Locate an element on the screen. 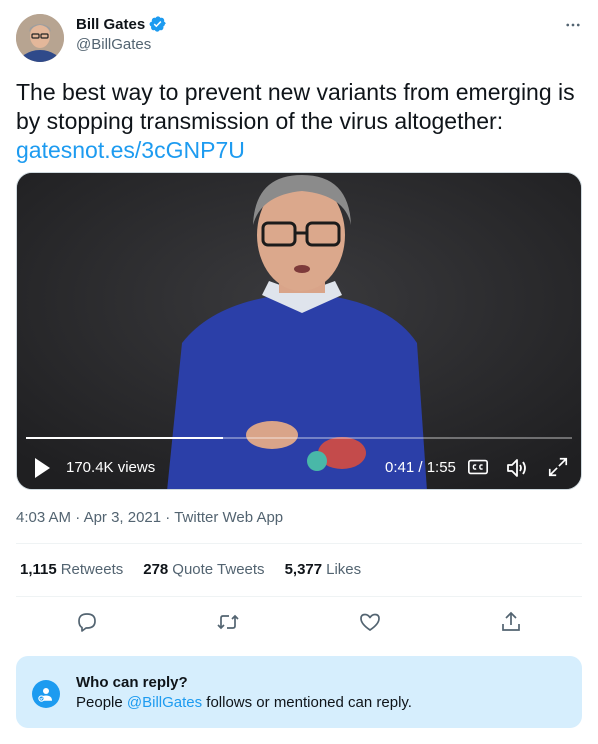 The image size is (598, 744). likes-count: 5,377 is located at coordinates (303, 569).